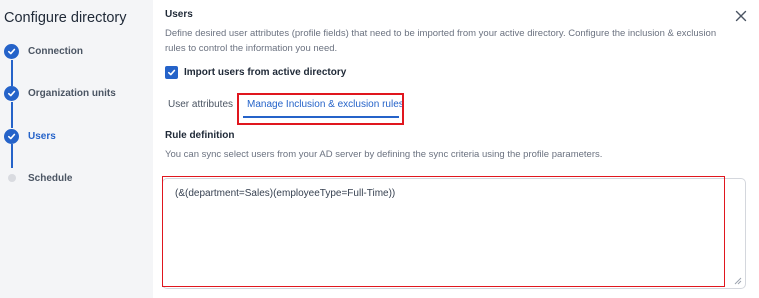 The width and height of the screenshot is (759, 298). Describe the element at coordinates (200, 104) in the screenshot. I see `tab-user-attributes: User attributes` at that location.